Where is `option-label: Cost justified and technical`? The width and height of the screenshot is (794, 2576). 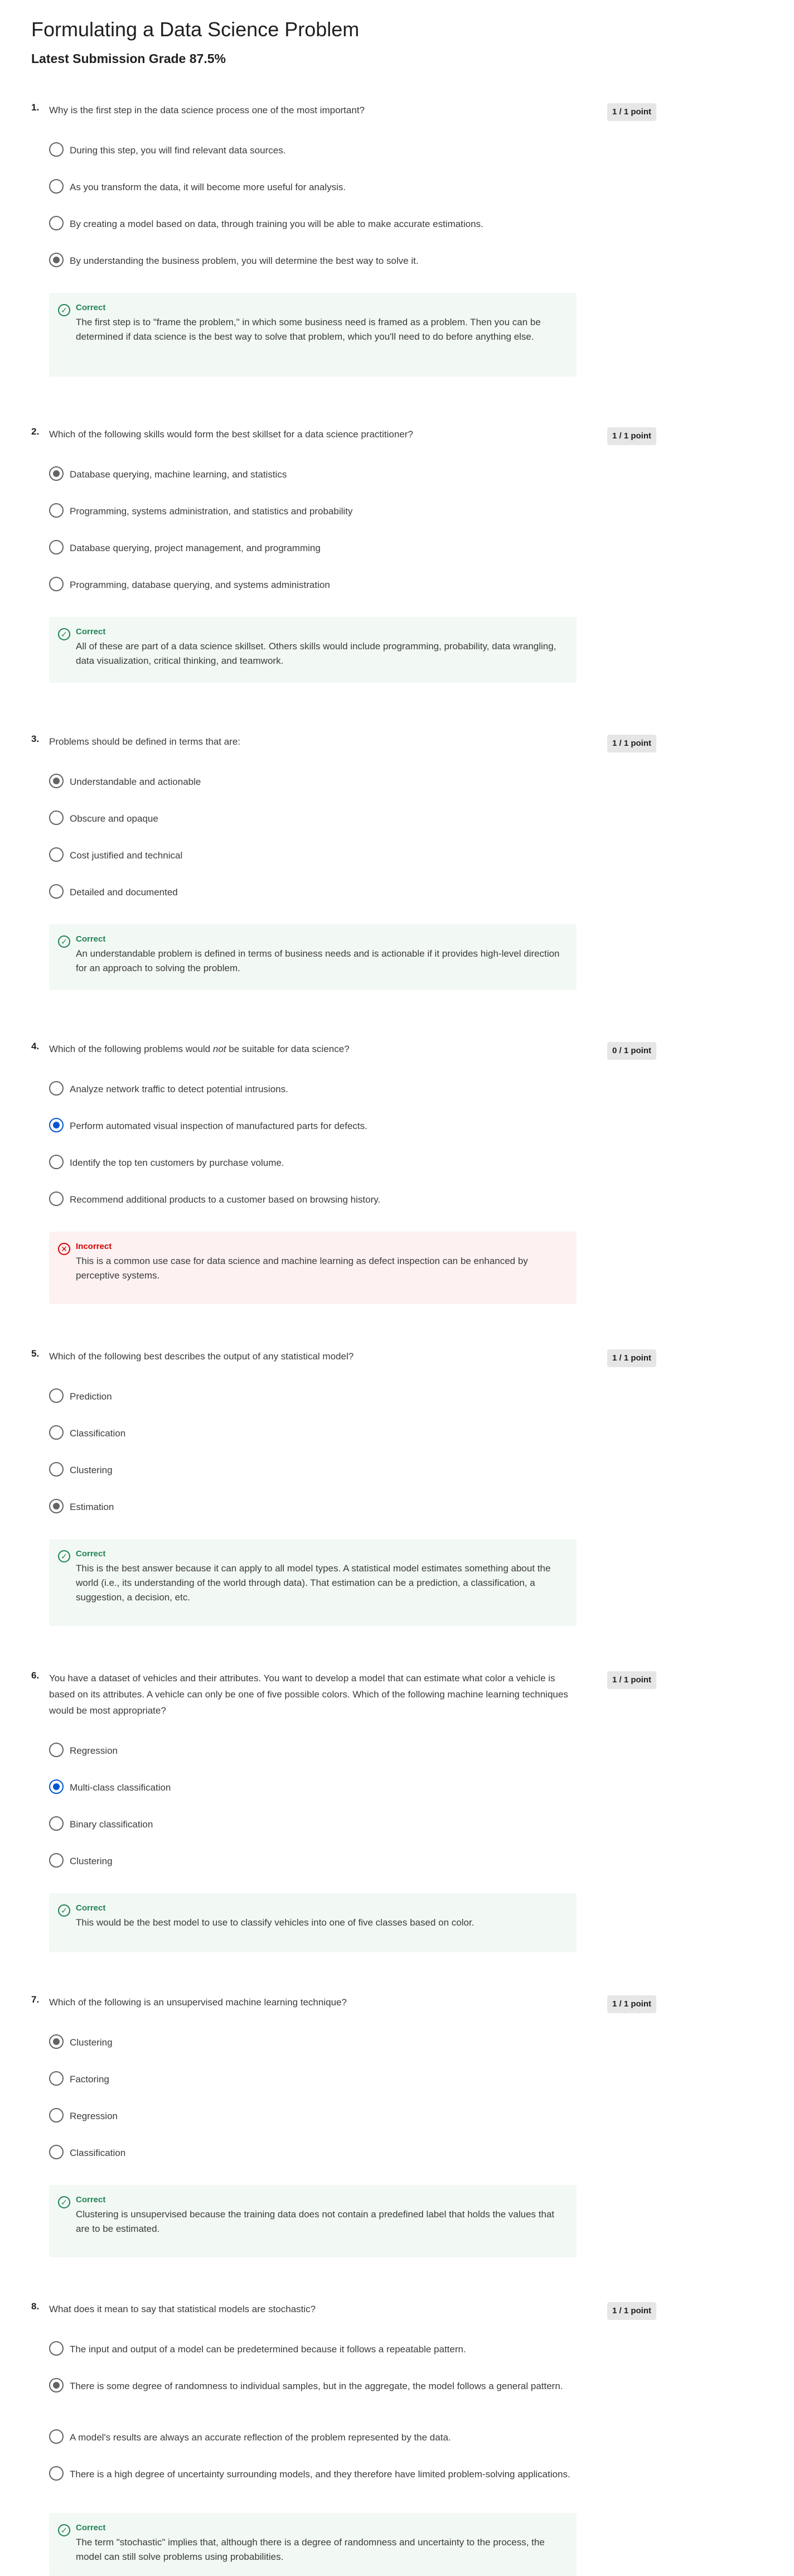
option-label: Cost justified and technical is located at coordinates (126, 855).